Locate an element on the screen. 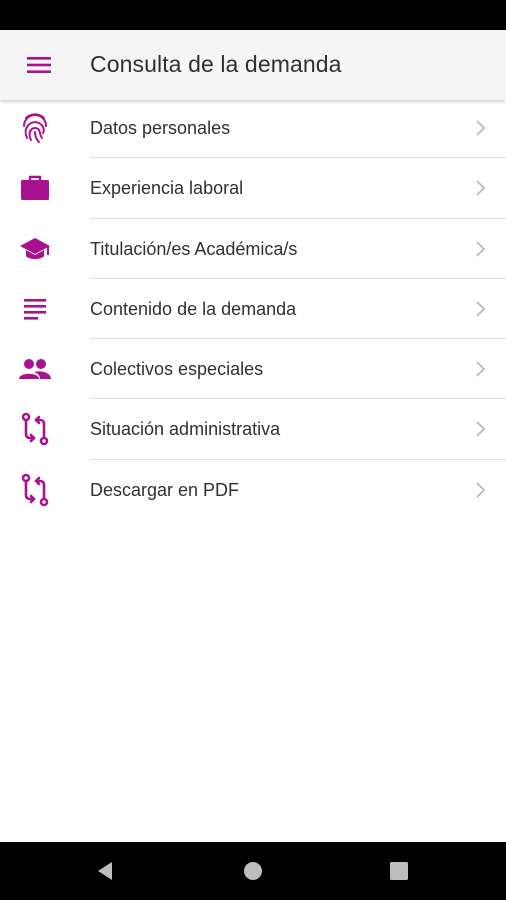 This screenshot has width=506, height=900. page-title: Consulta de la demanda is located at coordinates (216, 64).